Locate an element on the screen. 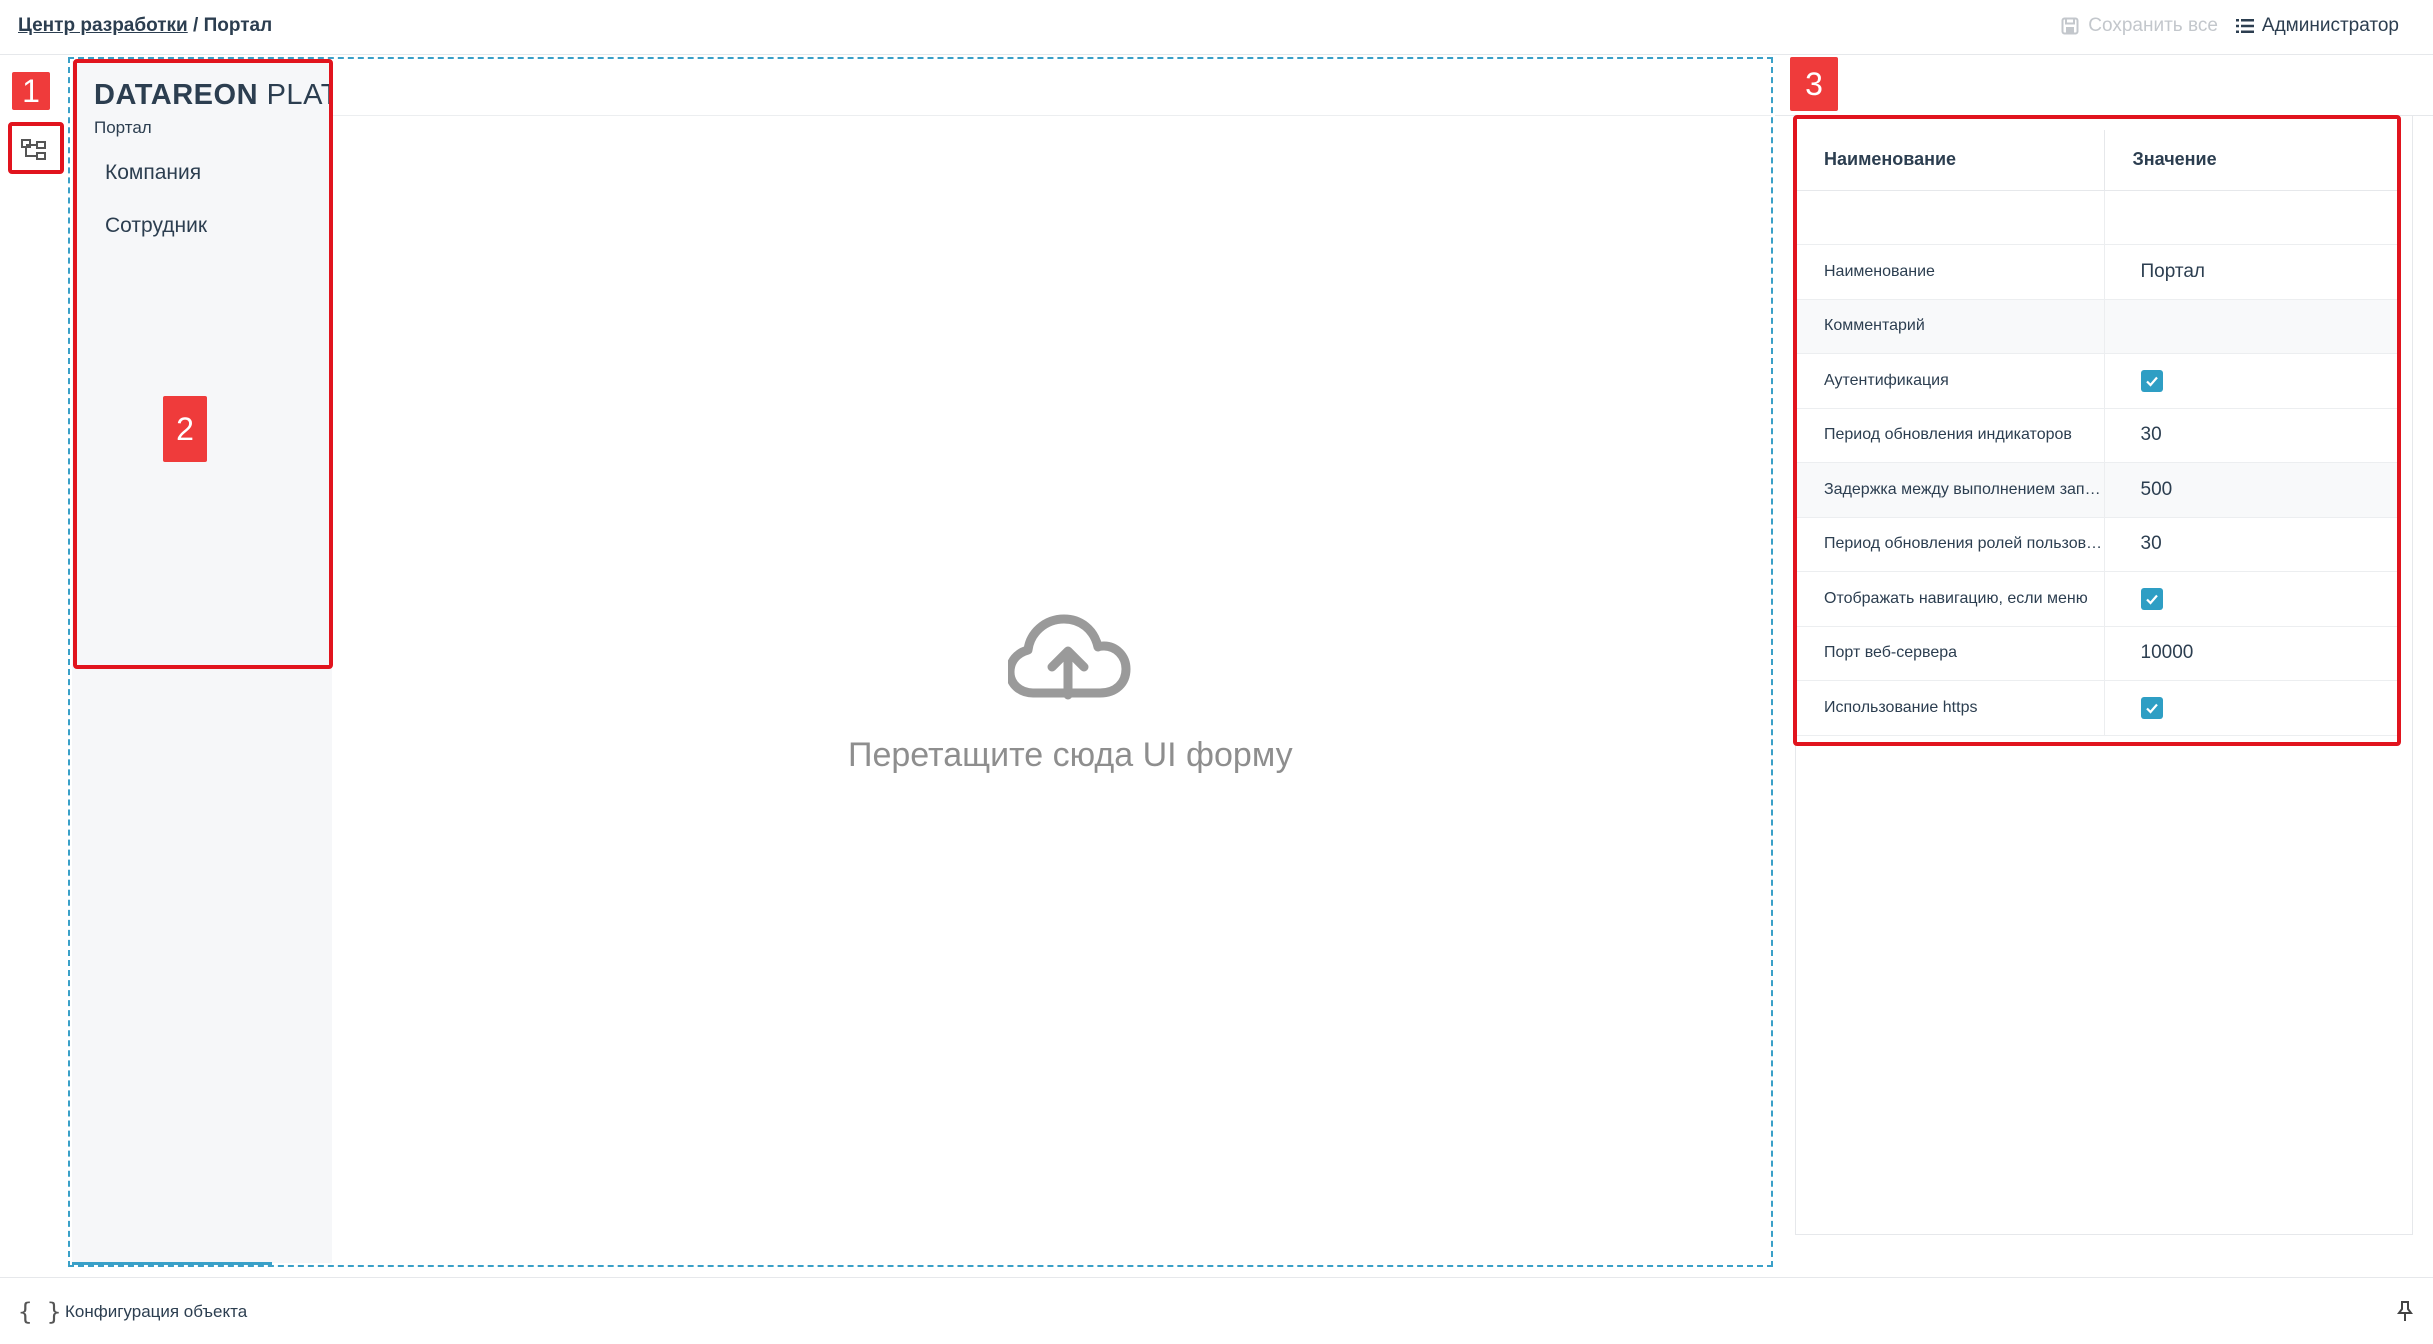  list-icon is located at coordinates (2244, 26).